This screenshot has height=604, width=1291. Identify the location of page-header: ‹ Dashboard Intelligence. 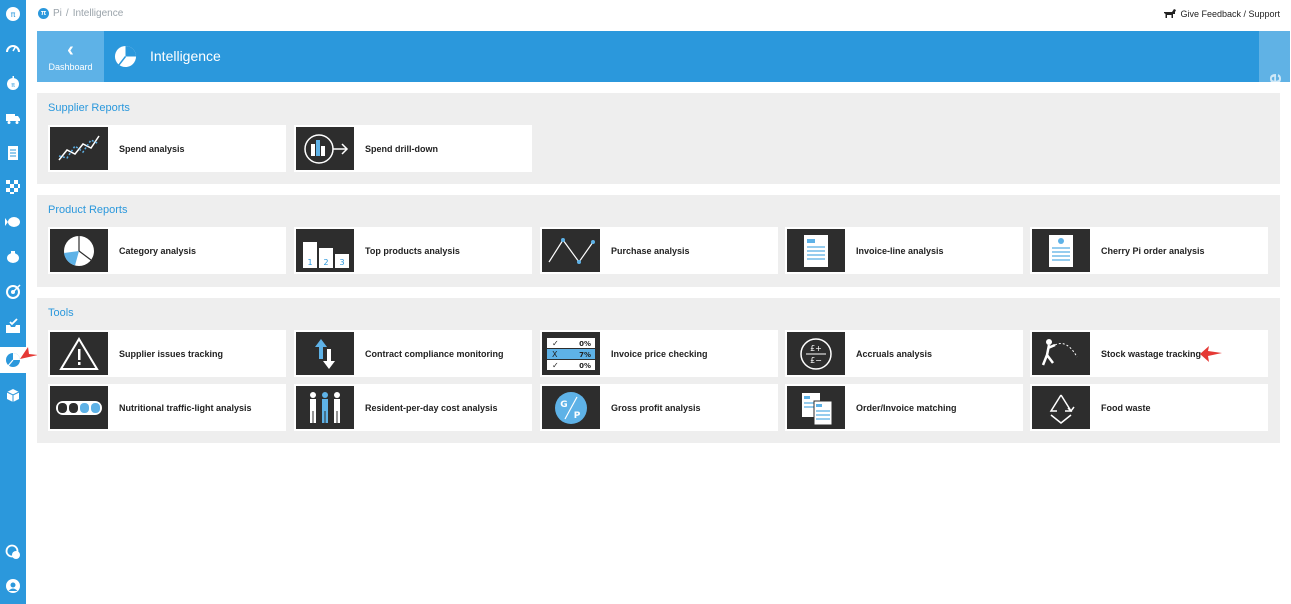
(663, 56).